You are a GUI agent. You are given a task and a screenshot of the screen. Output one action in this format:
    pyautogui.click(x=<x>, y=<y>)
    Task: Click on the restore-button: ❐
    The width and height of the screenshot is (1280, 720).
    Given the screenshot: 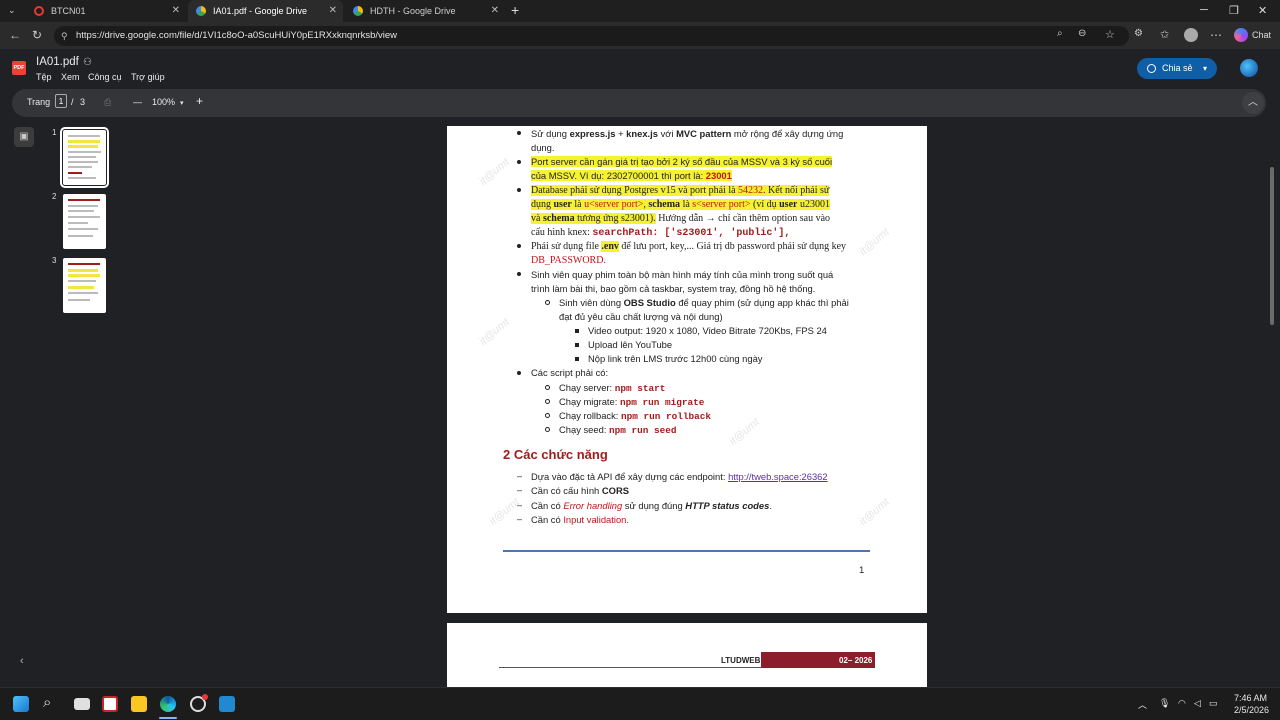 What is the action you would take?
    pyautogui.click(x=1234, y=10)
    